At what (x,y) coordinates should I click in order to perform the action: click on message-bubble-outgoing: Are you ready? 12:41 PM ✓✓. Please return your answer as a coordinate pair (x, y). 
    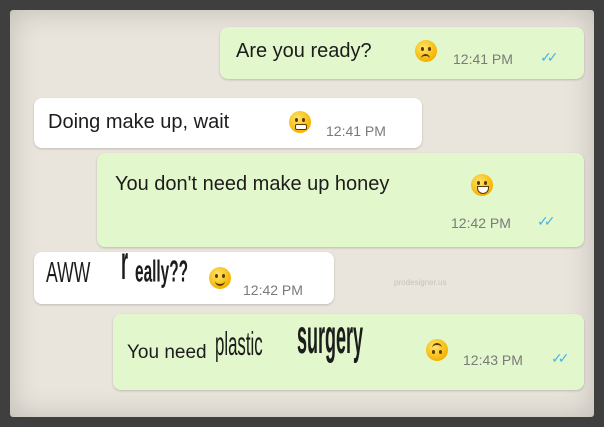
    Looking at the image, I should click on (402, 53).